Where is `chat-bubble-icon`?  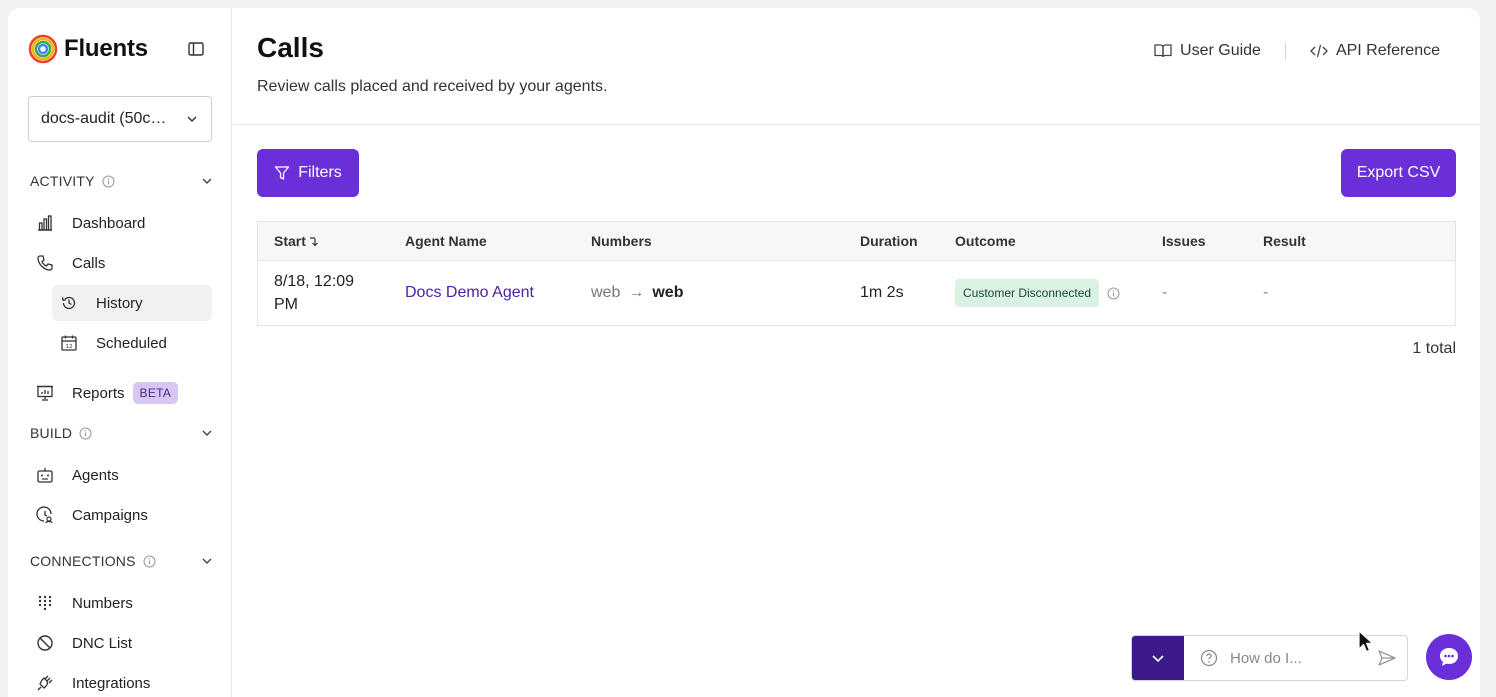 chat-bubble-icon is located at coordinates (1449, 657).